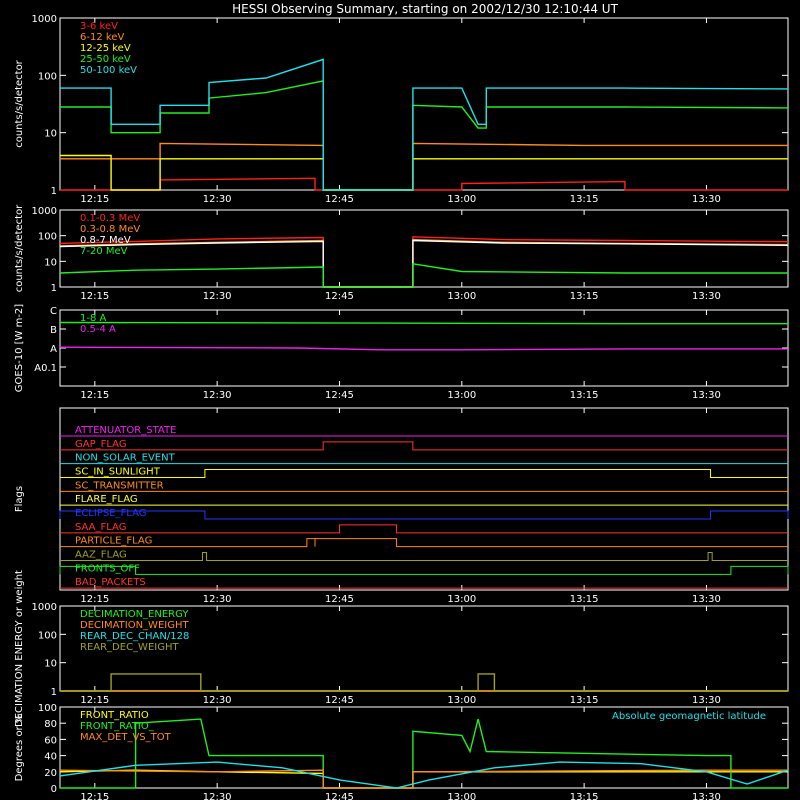  What do you see at coordinates (93, 318) in the screenshot?
I see `legend-entry: 1-8 A` at bounding box center [93, 318].